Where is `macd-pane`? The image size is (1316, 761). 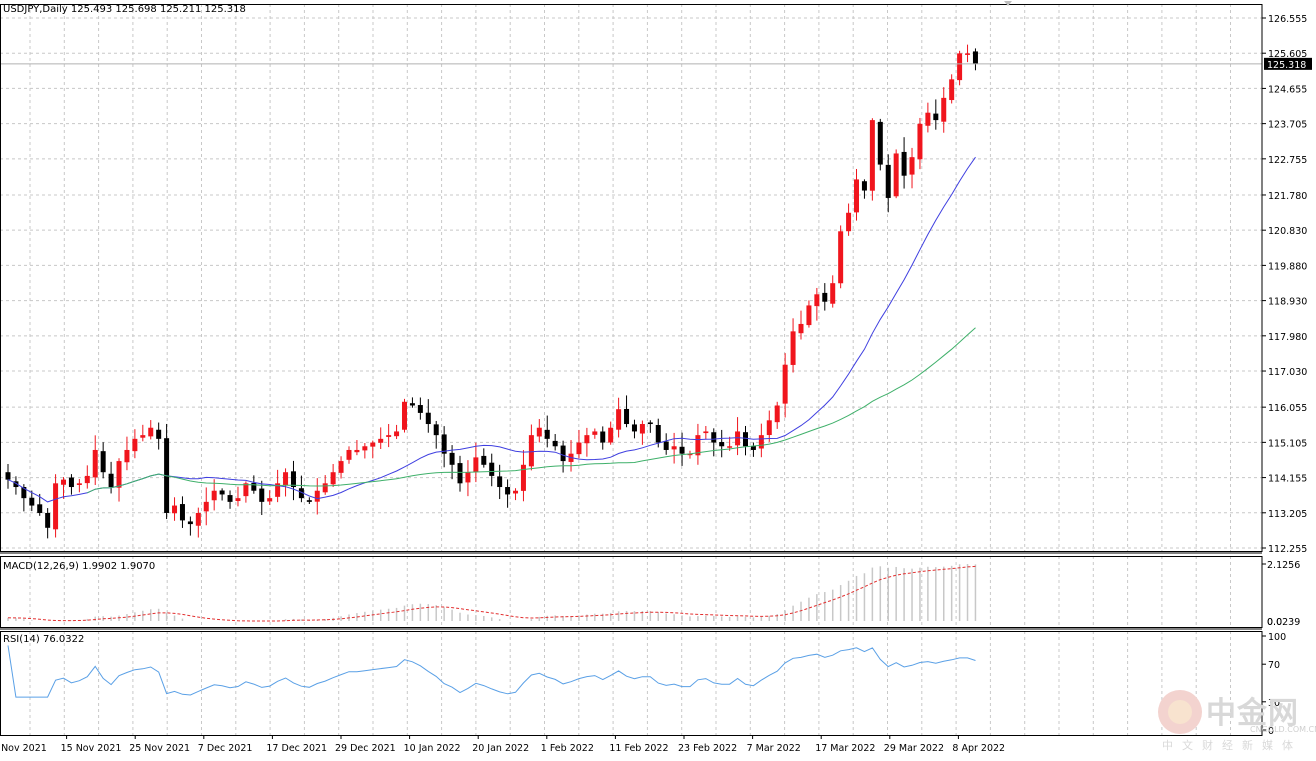
macd-pane is located at coordinates (492, 593).